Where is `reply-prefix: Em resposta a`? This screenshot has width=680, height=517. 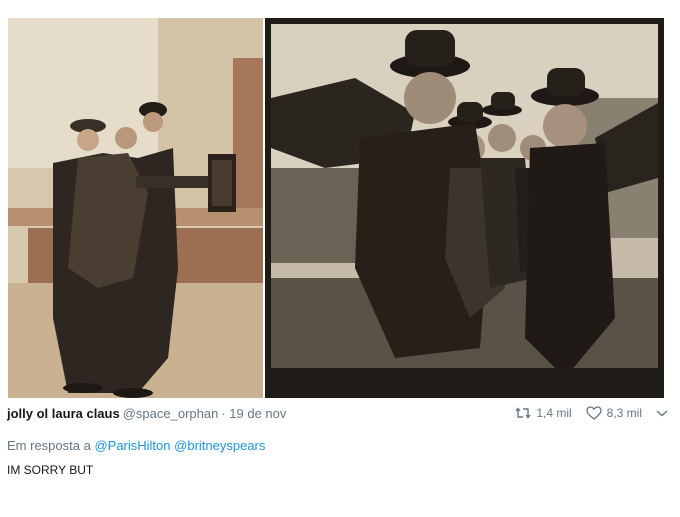
reply-prefix: Em resposta a is located at coordinates (49, 445).